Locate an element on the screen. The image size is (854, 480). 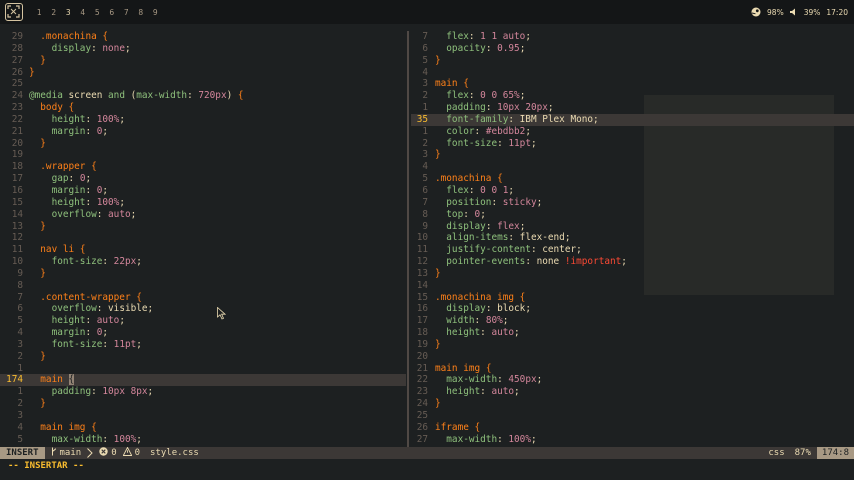
code-line: 1 is located at coordinates (203, 369).